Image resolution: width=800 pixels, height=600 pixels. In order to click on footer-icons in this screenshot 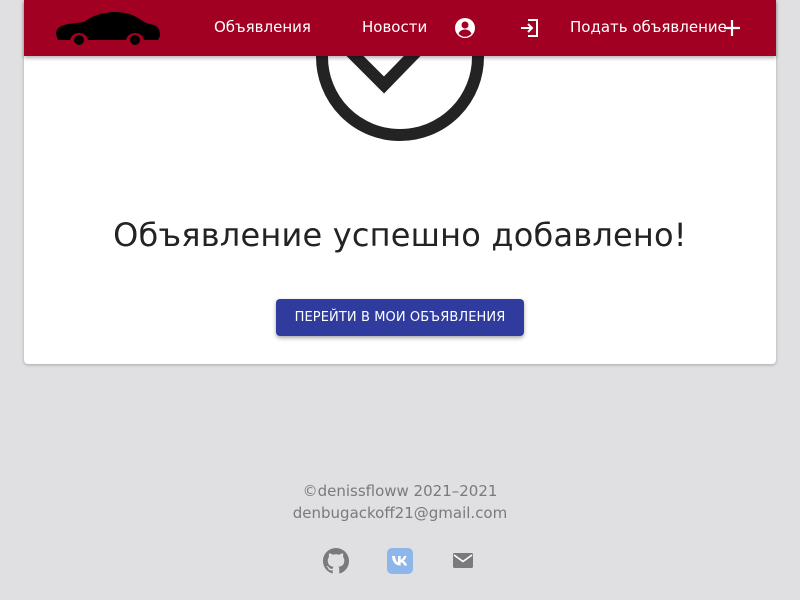, I will do `click(400, 562)`.